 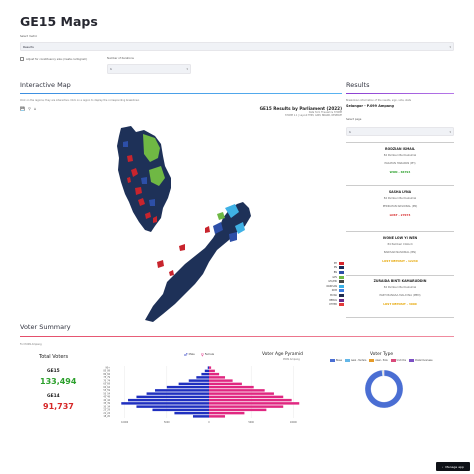 I want to click on metric-label: Select metric, so click(x=29, y=36).